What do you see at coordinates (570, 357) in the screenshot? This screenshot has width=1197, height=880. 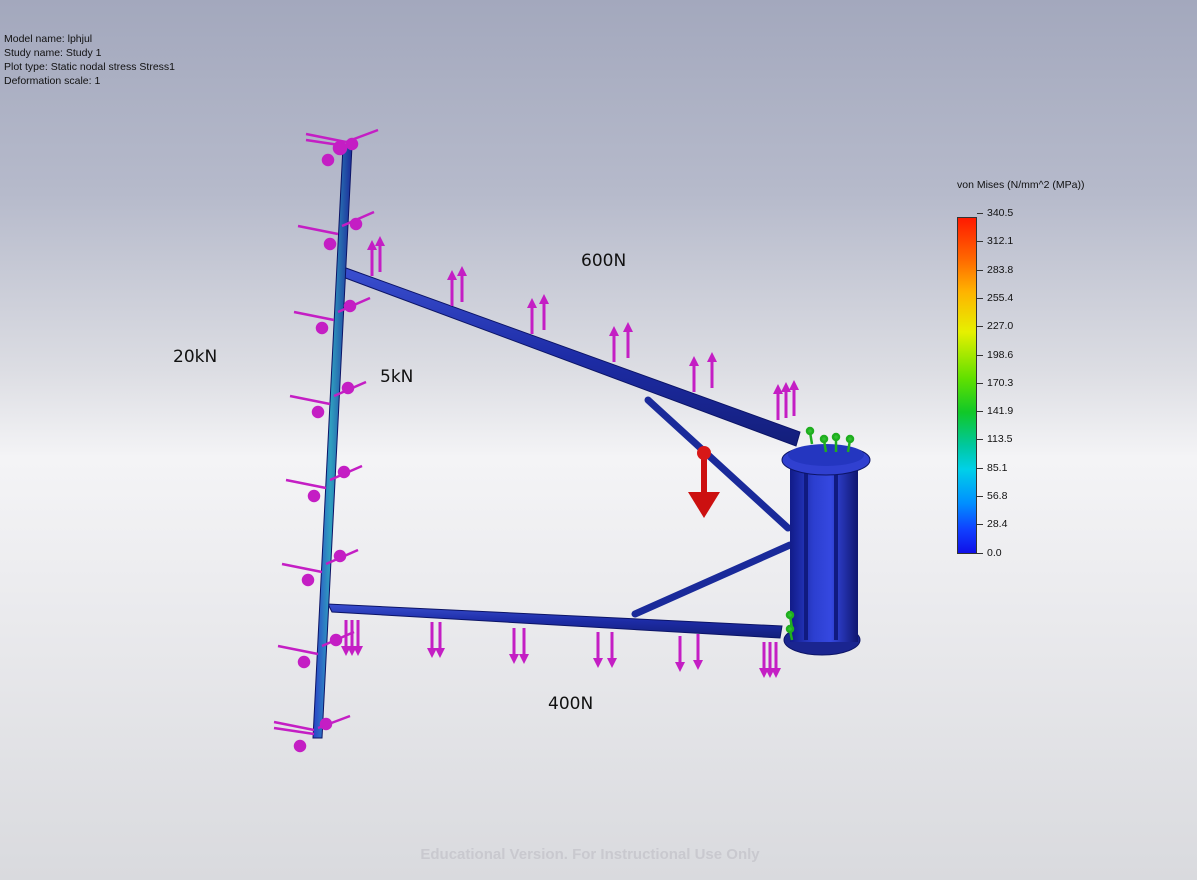 I see `upper-beam` at bounding box center [570, 357].